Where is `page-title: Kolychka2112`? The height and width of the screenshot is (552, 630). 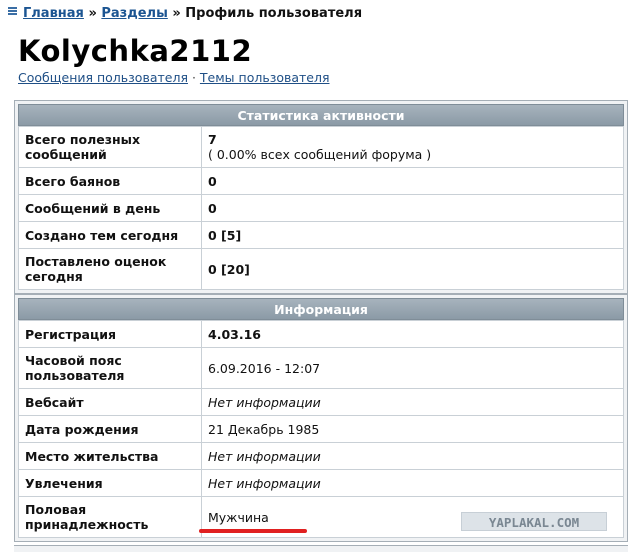 page-title: Kolychka2112 is located at coordinates (135, 51).